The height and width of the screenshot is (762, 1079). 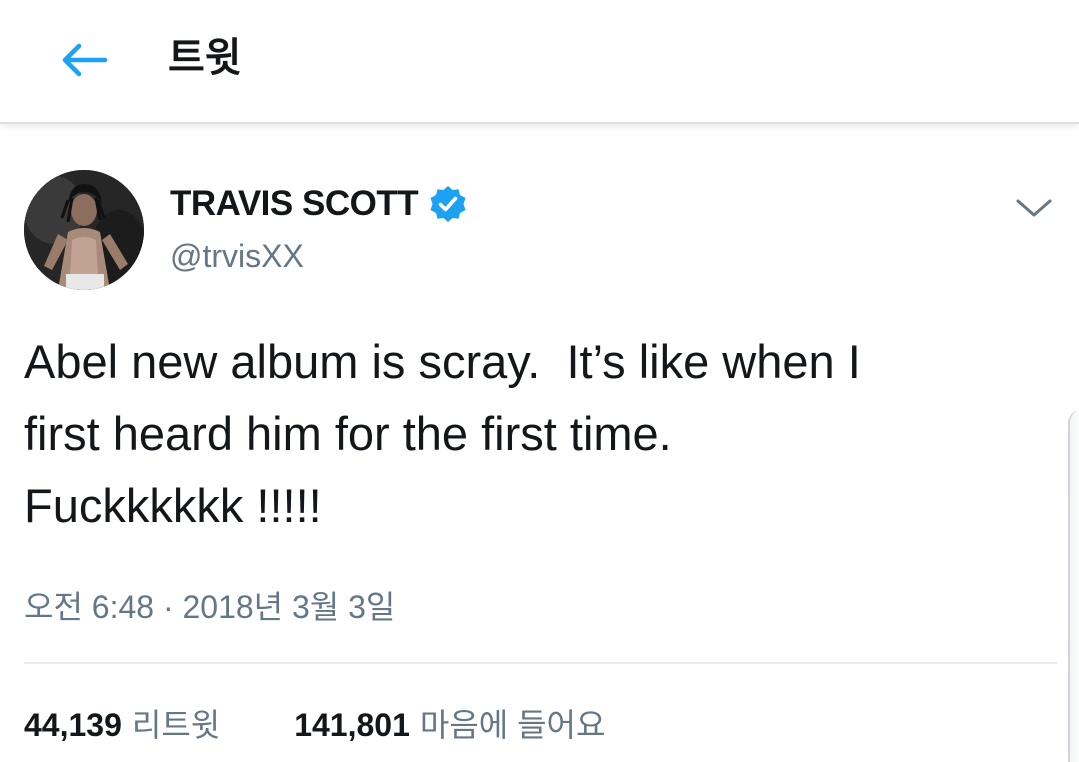 I want to click on avatar, so click(x=84, y=230).